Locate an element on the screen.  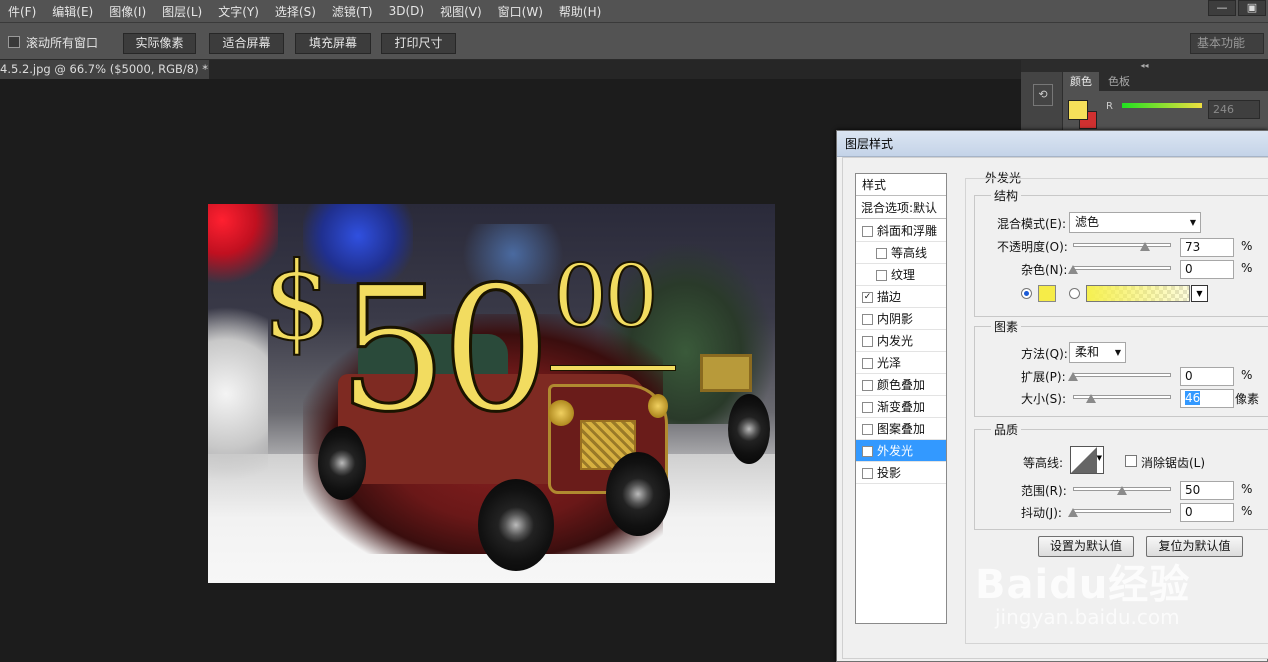
solid-color-radio is located at coordinates (1026, 293).